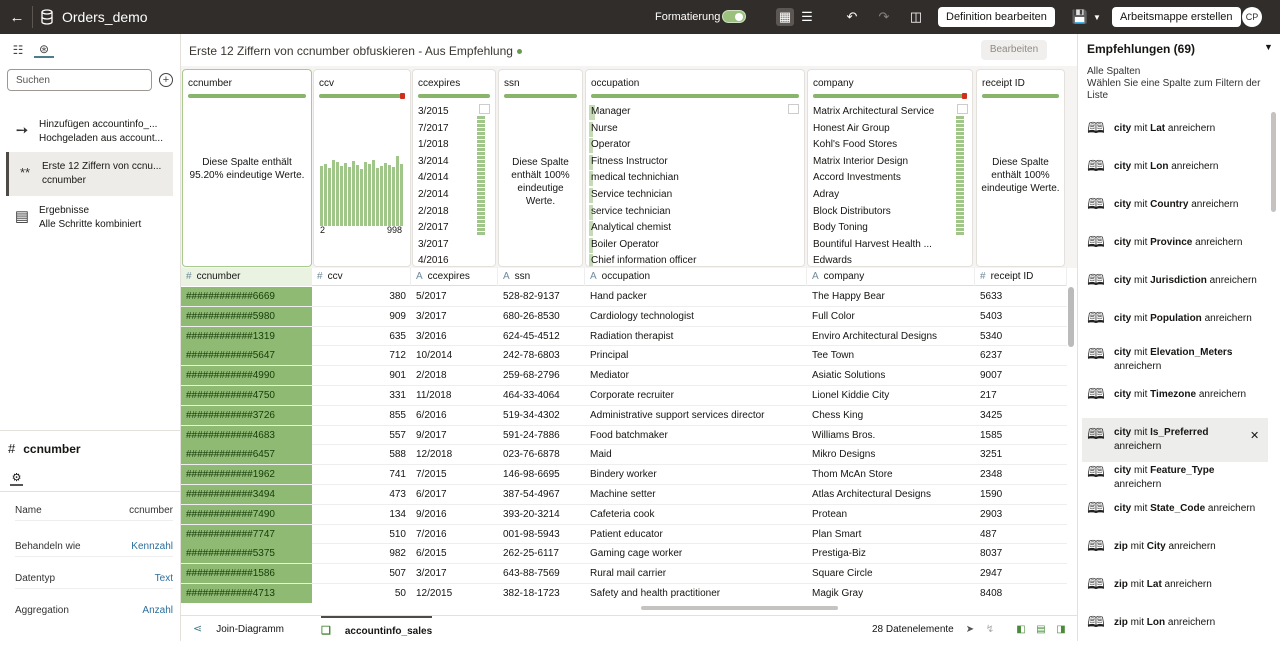 The width and height of the screenshot is (1280, 645). I want to click on table-cell: 146-98-6695, so click(541, 474).